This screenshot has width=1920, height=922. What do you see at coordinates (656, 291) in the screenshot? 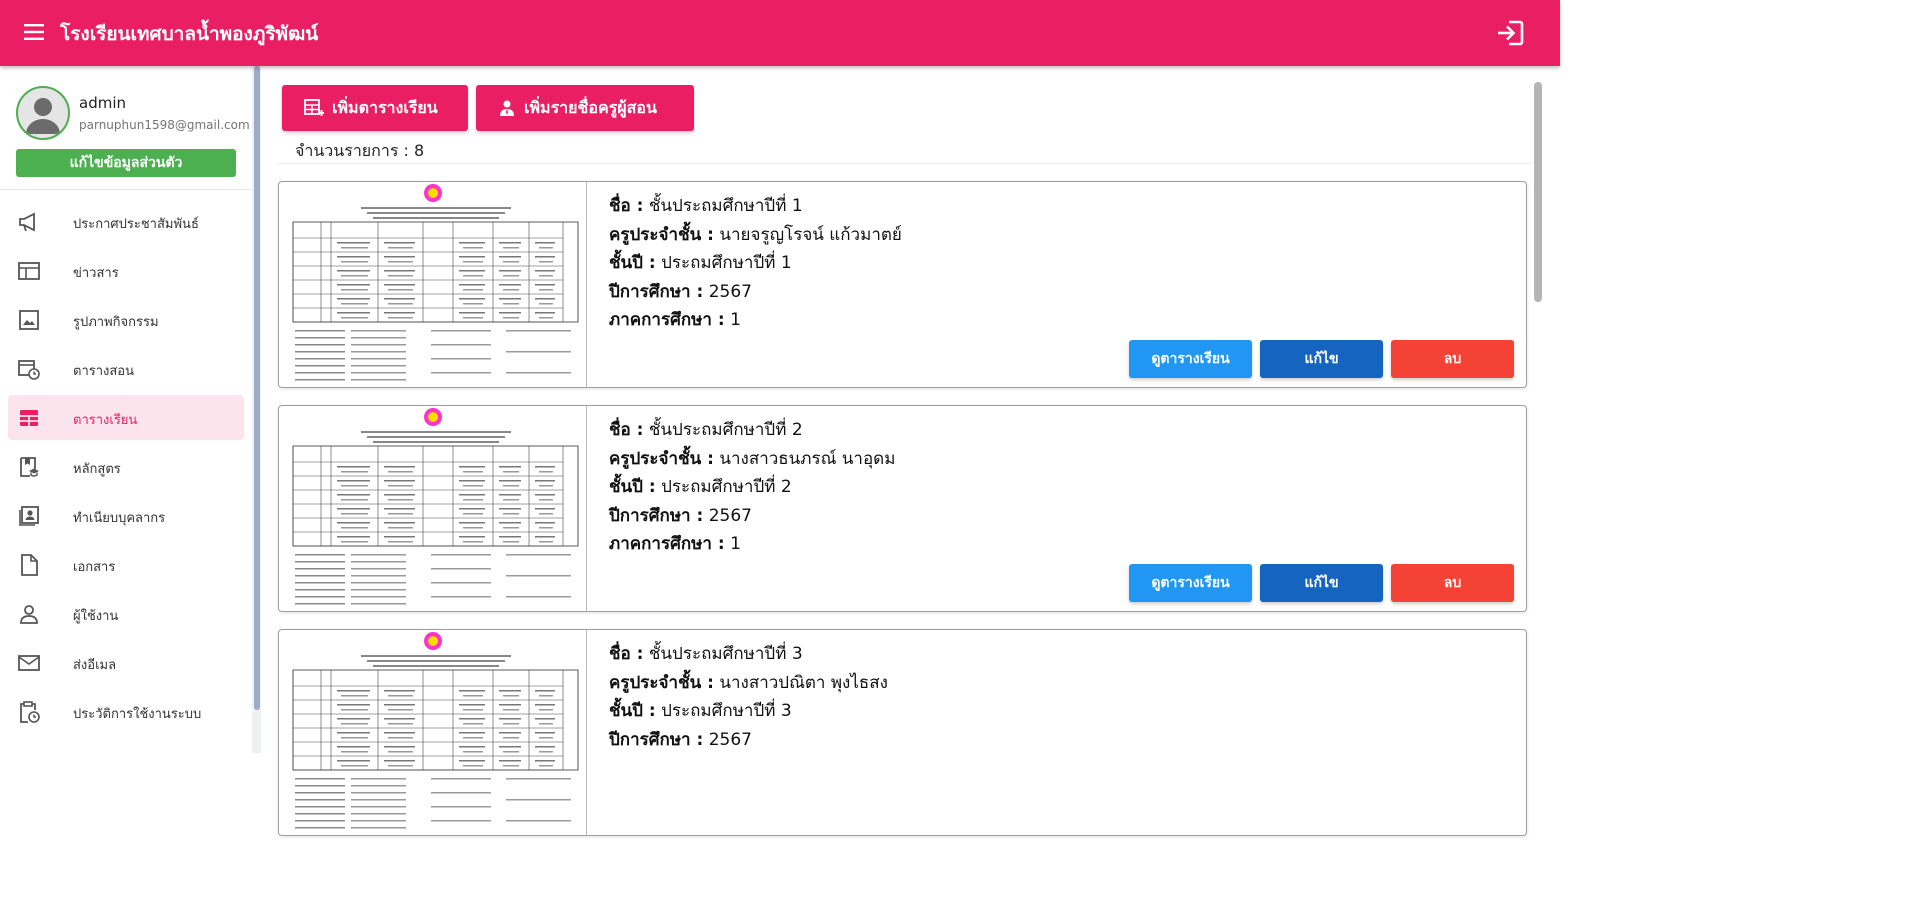
I see `year-label: ปีการศึกษา :` at bounding box center [656, 291].